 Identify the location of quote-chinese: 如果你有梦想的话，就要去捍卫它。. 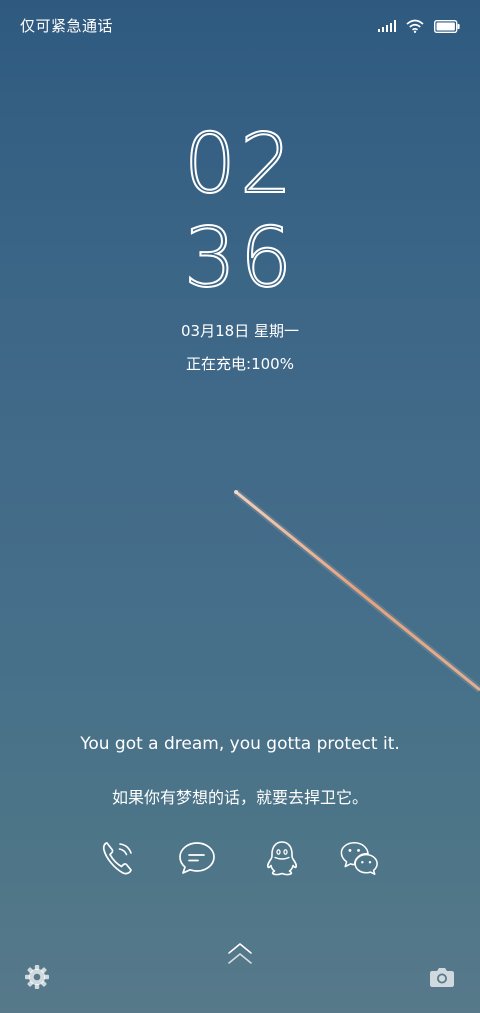
(239, 797).